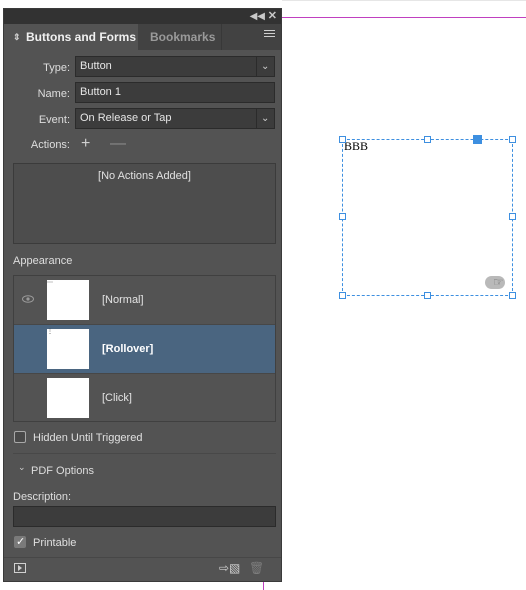 This screenshot has height=590, width=526. Describe the element at coordinates (512, 216) in the screenshot. I see `resize-handle-middle-right` at that location.